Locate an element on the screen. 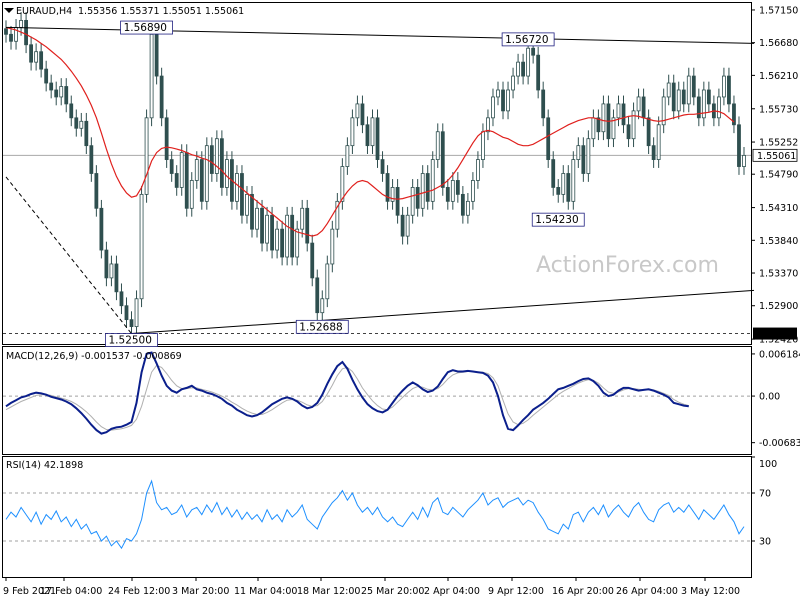 This screenshot has height=600, width=800. rsi-line is located at coordinates (375, 514).